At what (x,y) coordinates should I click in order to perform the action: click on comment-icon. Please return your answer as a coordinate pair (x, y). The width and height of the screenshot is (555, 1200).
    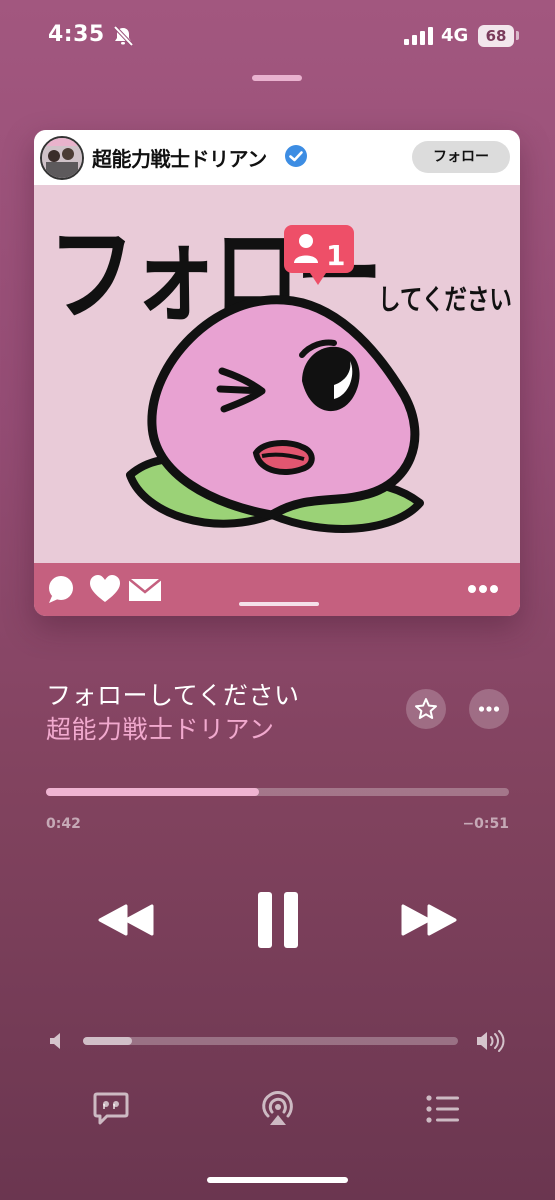
    Looking at the image, I should click on (61, 589).